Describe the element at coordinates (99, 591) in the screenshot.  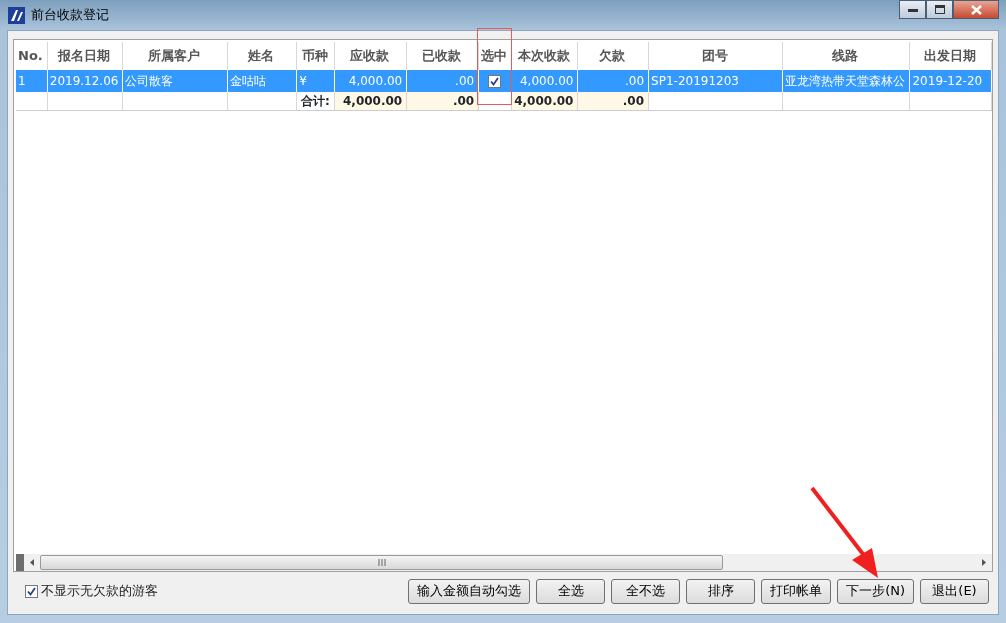
I see `option-label: 不显示无欠款的游客` at that location.